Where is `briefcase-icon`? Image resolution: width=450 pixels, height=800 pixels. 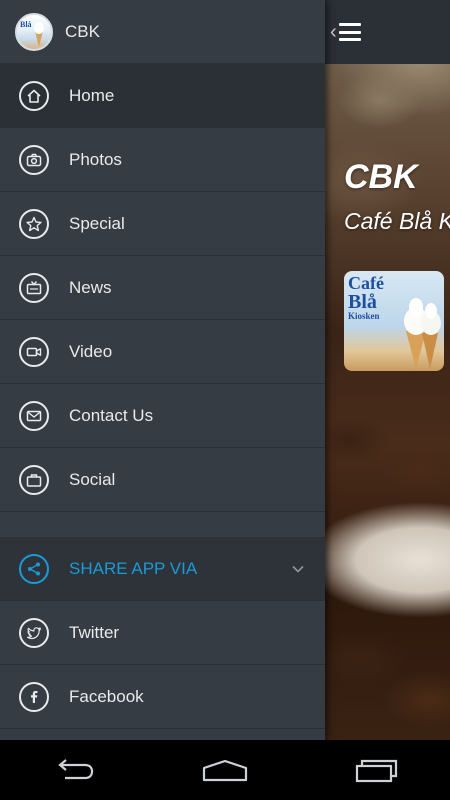 briefcase-icon is located at coordinates (34, 479).